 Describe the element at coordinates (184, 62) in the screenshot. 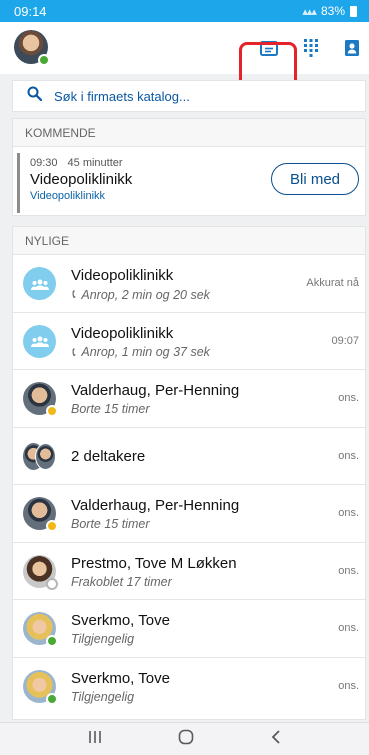

I see `app-bar` at that location.